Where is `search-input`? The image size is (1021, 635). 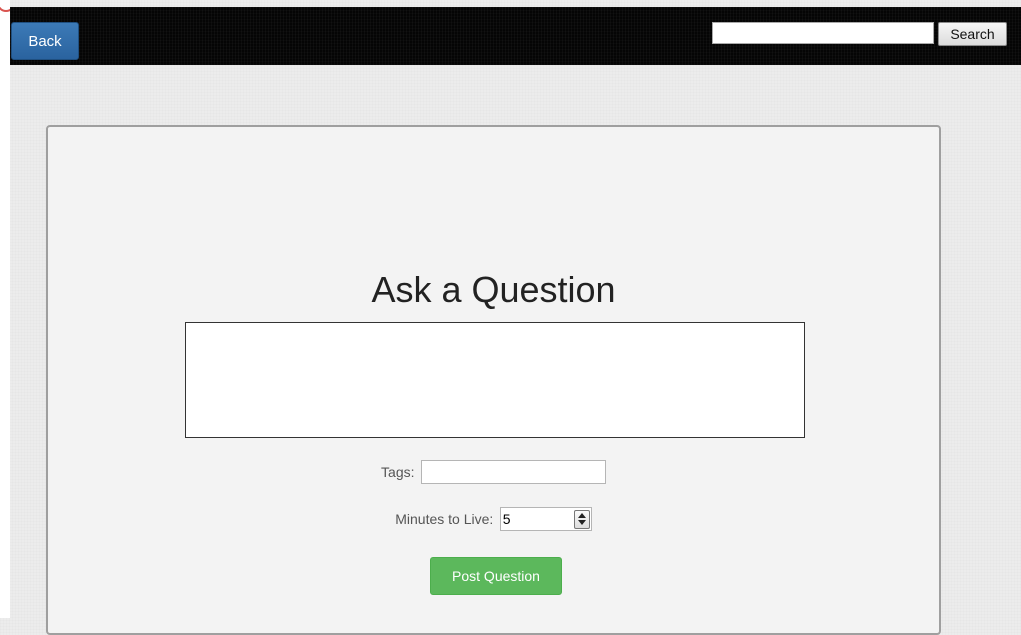 search-input is located at coordinates (823, 33).